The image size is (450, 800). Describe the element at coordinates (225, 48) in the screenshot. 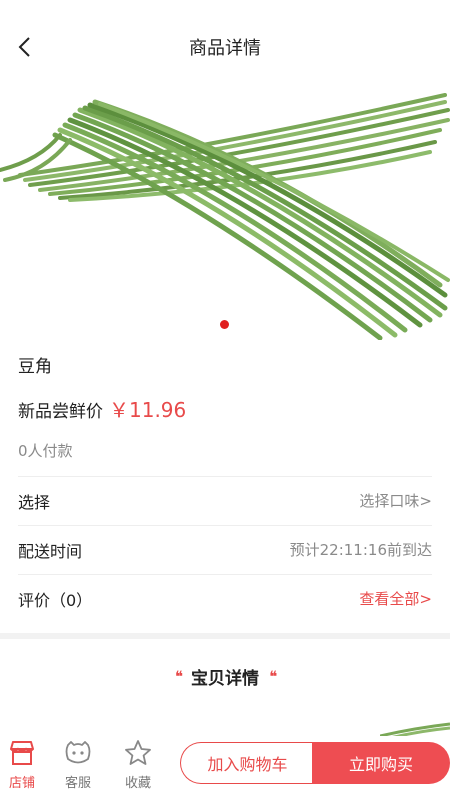

I see `page-title: 商品详情` at that location.